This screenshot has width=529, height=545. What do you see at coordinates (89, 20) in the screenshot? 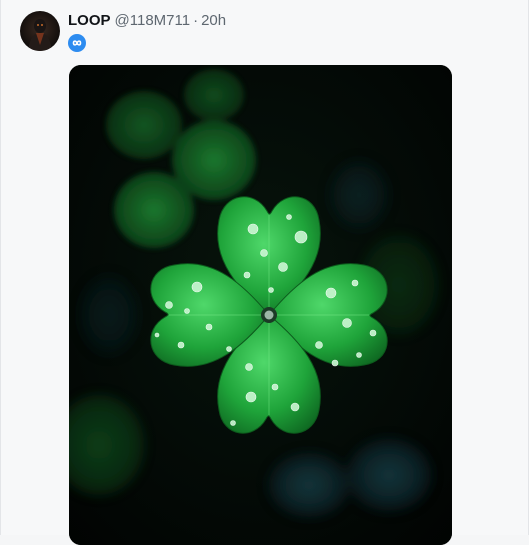
I see `author-name: LOOP` at bounding box center [89, 20].